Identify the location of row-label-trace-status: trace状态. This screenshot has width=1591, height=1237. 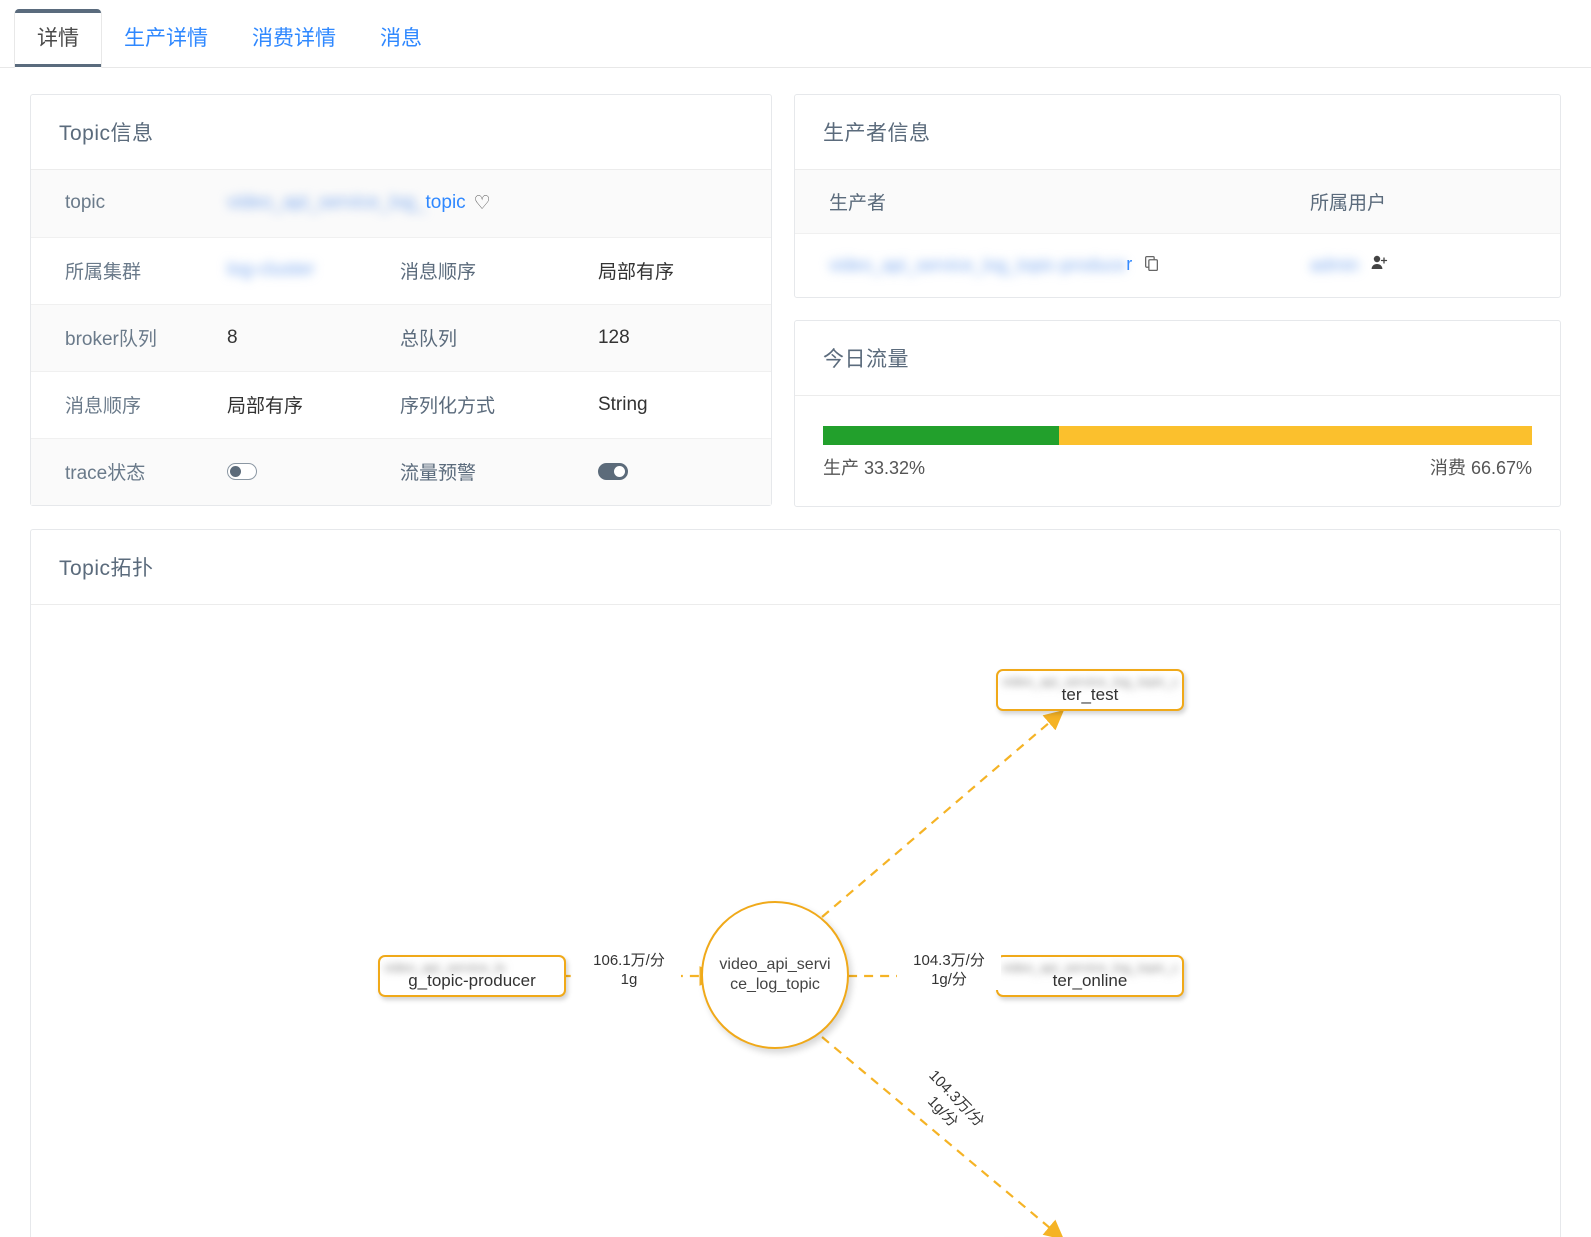
(105, 474).